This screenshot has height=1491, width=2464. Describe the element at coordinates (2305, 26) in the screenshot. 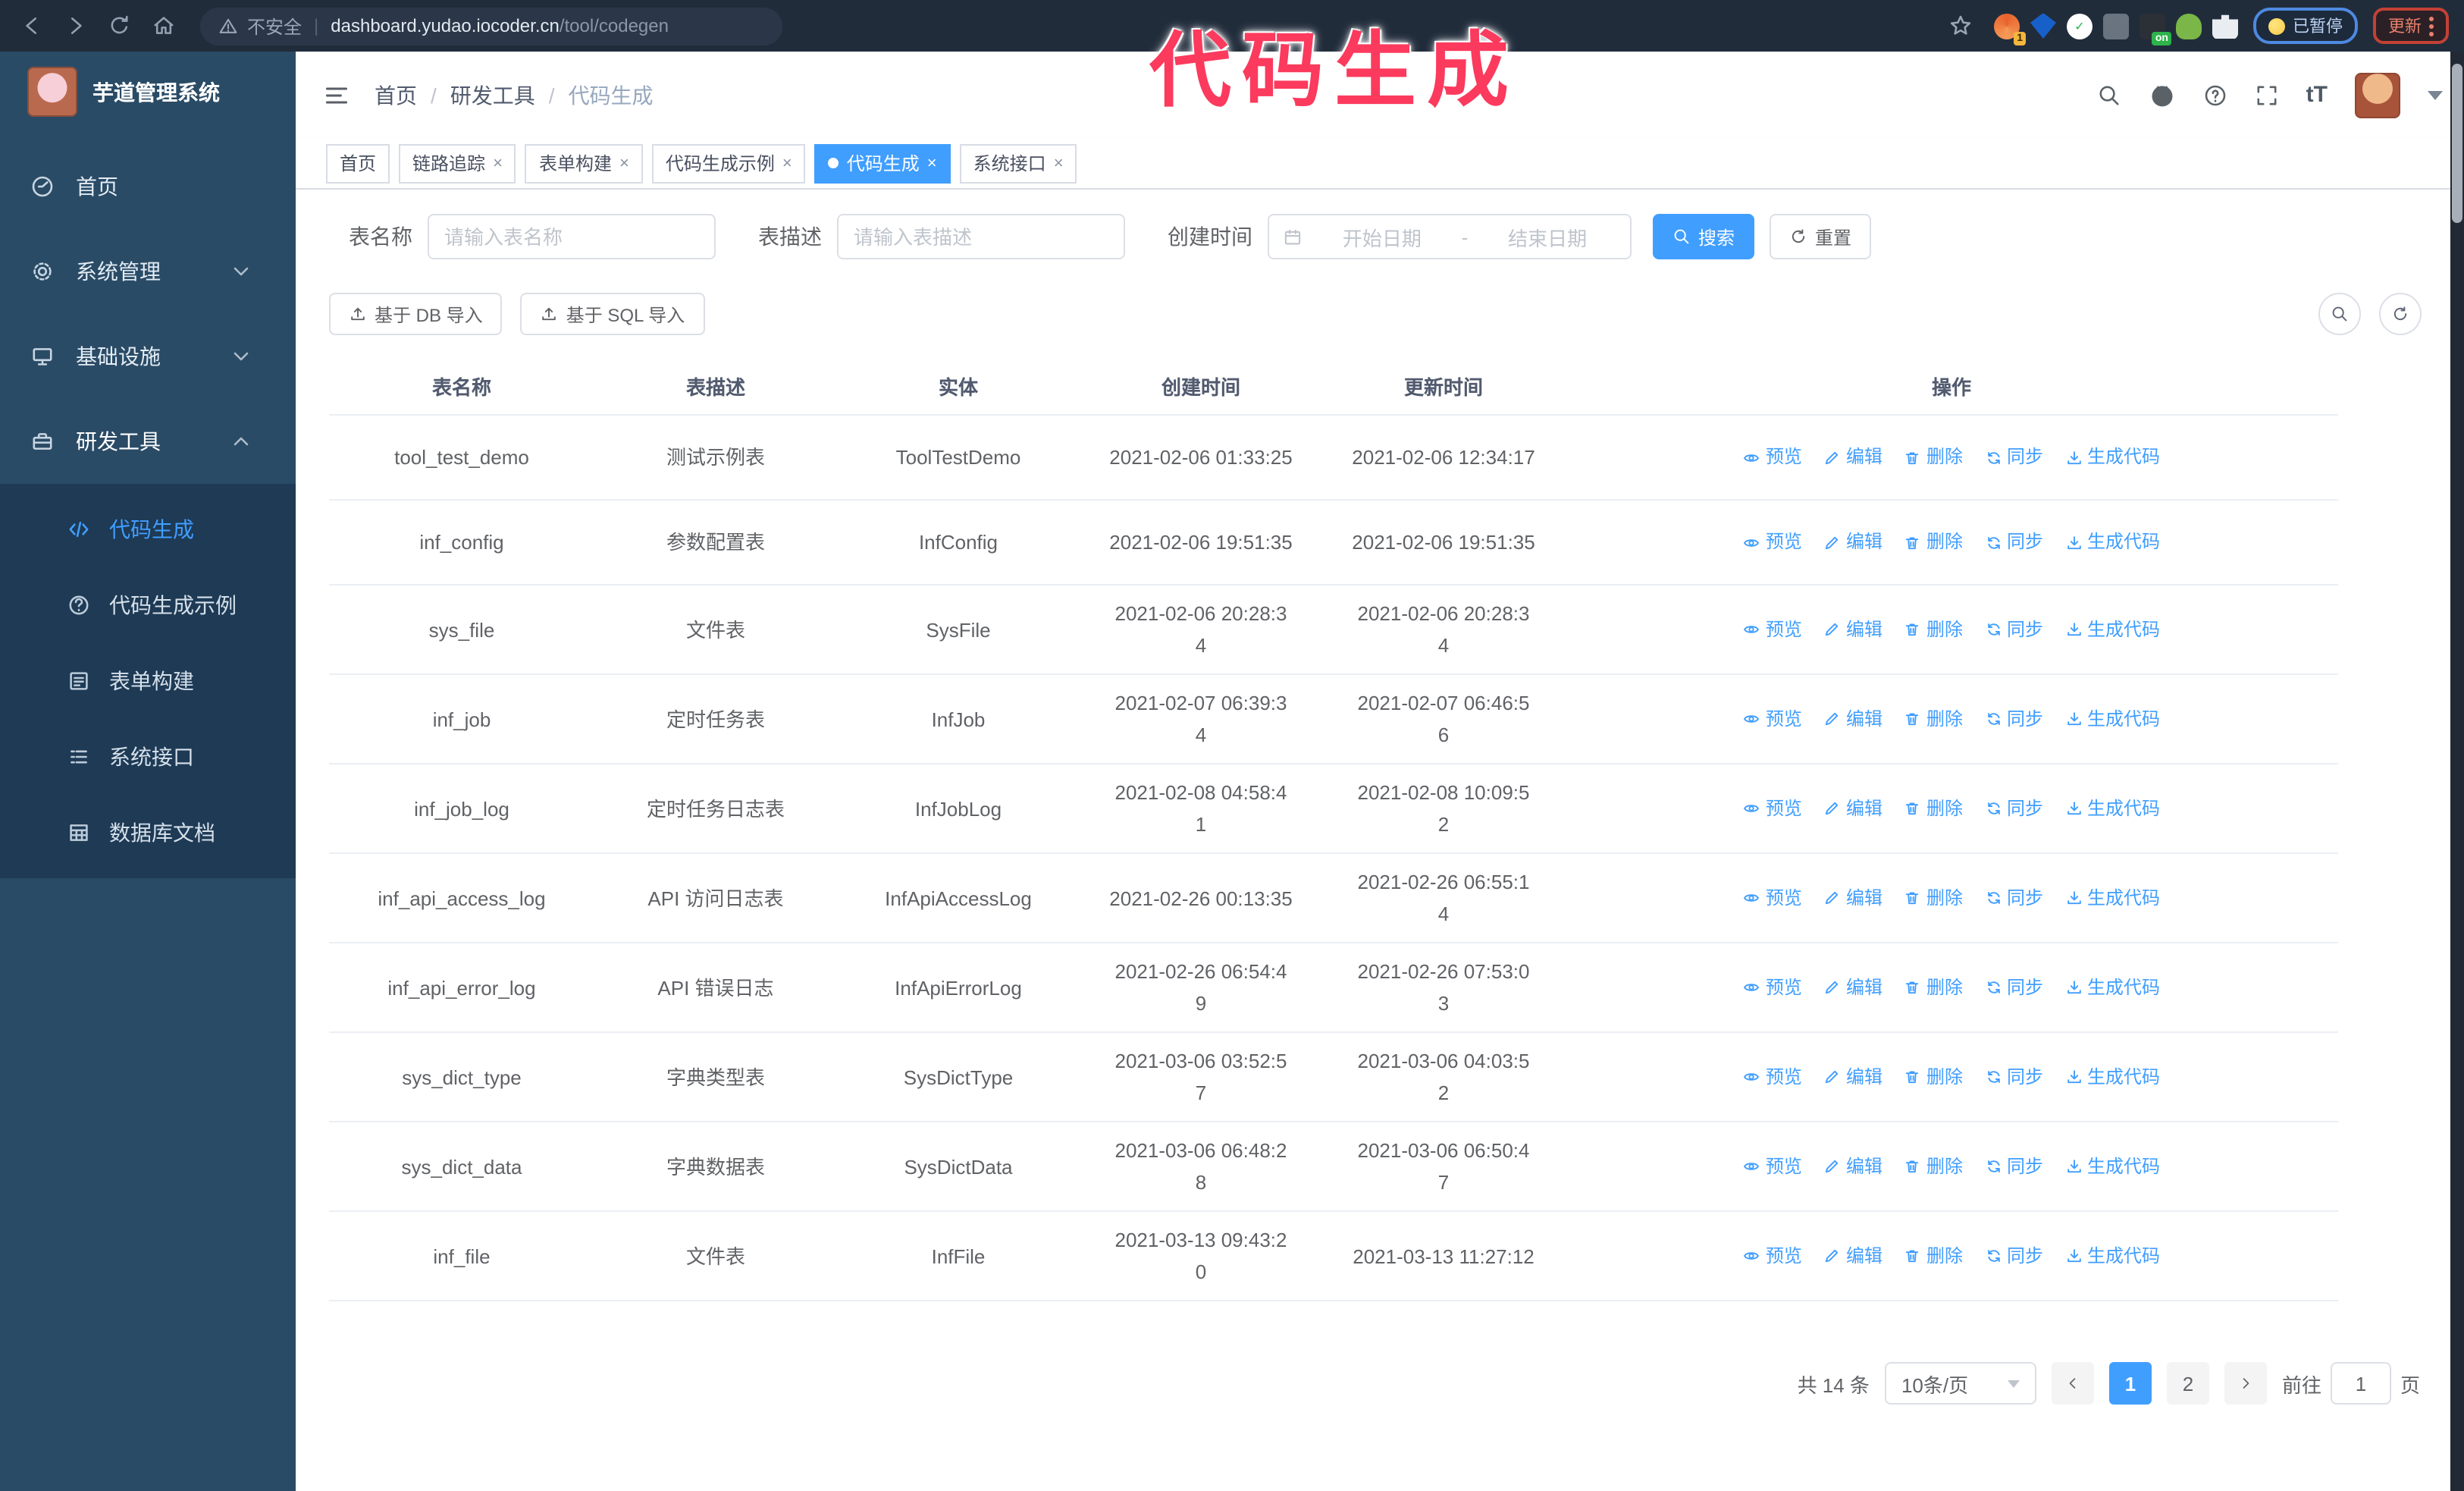

I see `paused-badge: 已暂停` at that location.